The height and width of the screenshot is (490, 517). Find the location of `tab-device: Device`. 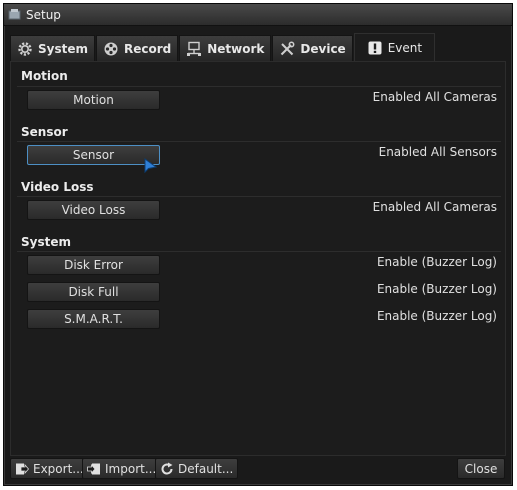

tab-device: Device is located at coordinates (312, 48).